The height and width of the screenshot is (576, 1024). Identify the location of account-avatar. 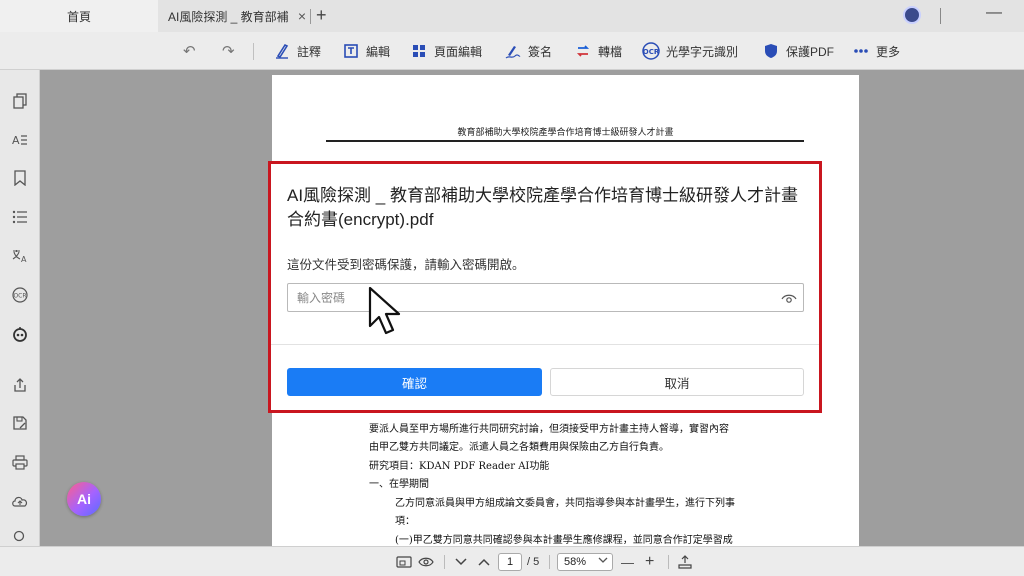
(912, 15).